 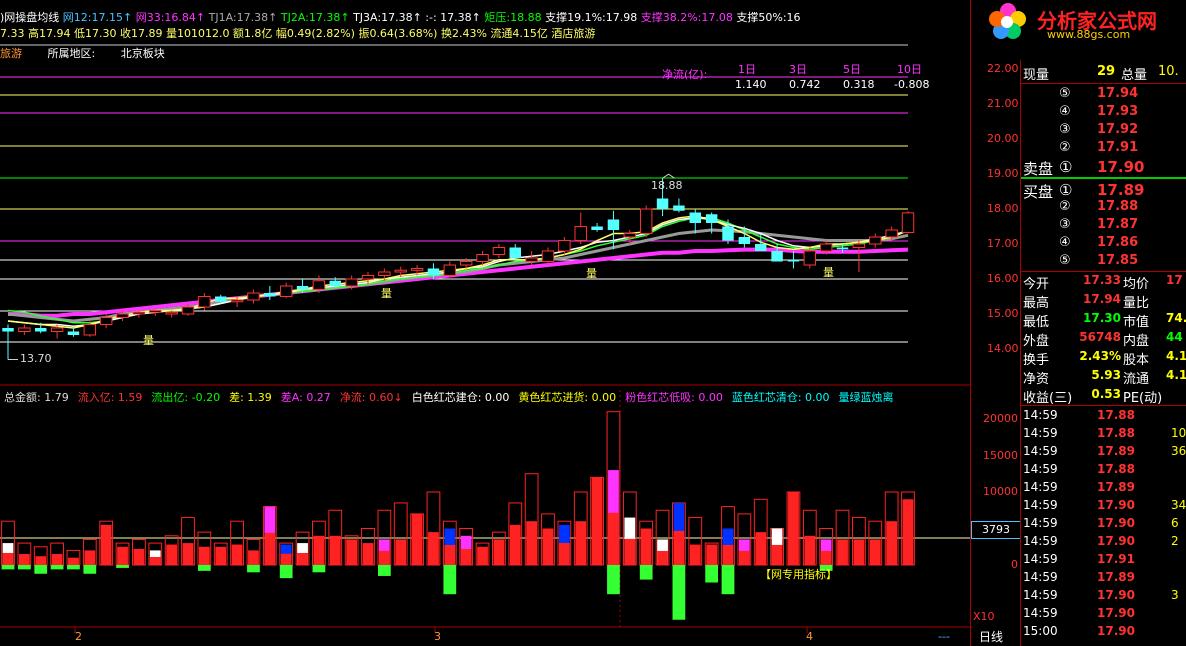 What do you see at coordinates (389, 17) in the screenshot?
I see `ma-indicator-item: TJ3A:17.38↑` at bounding box center [389, 17].